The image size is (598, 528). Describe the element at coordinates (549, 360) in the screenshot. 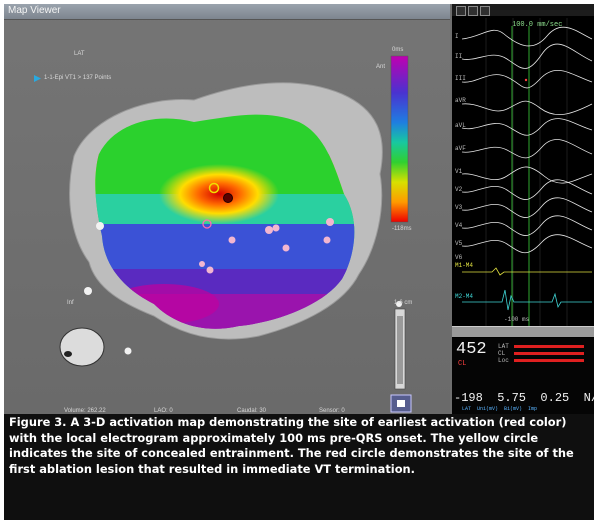

I see `legend-bar-loc` at that location.